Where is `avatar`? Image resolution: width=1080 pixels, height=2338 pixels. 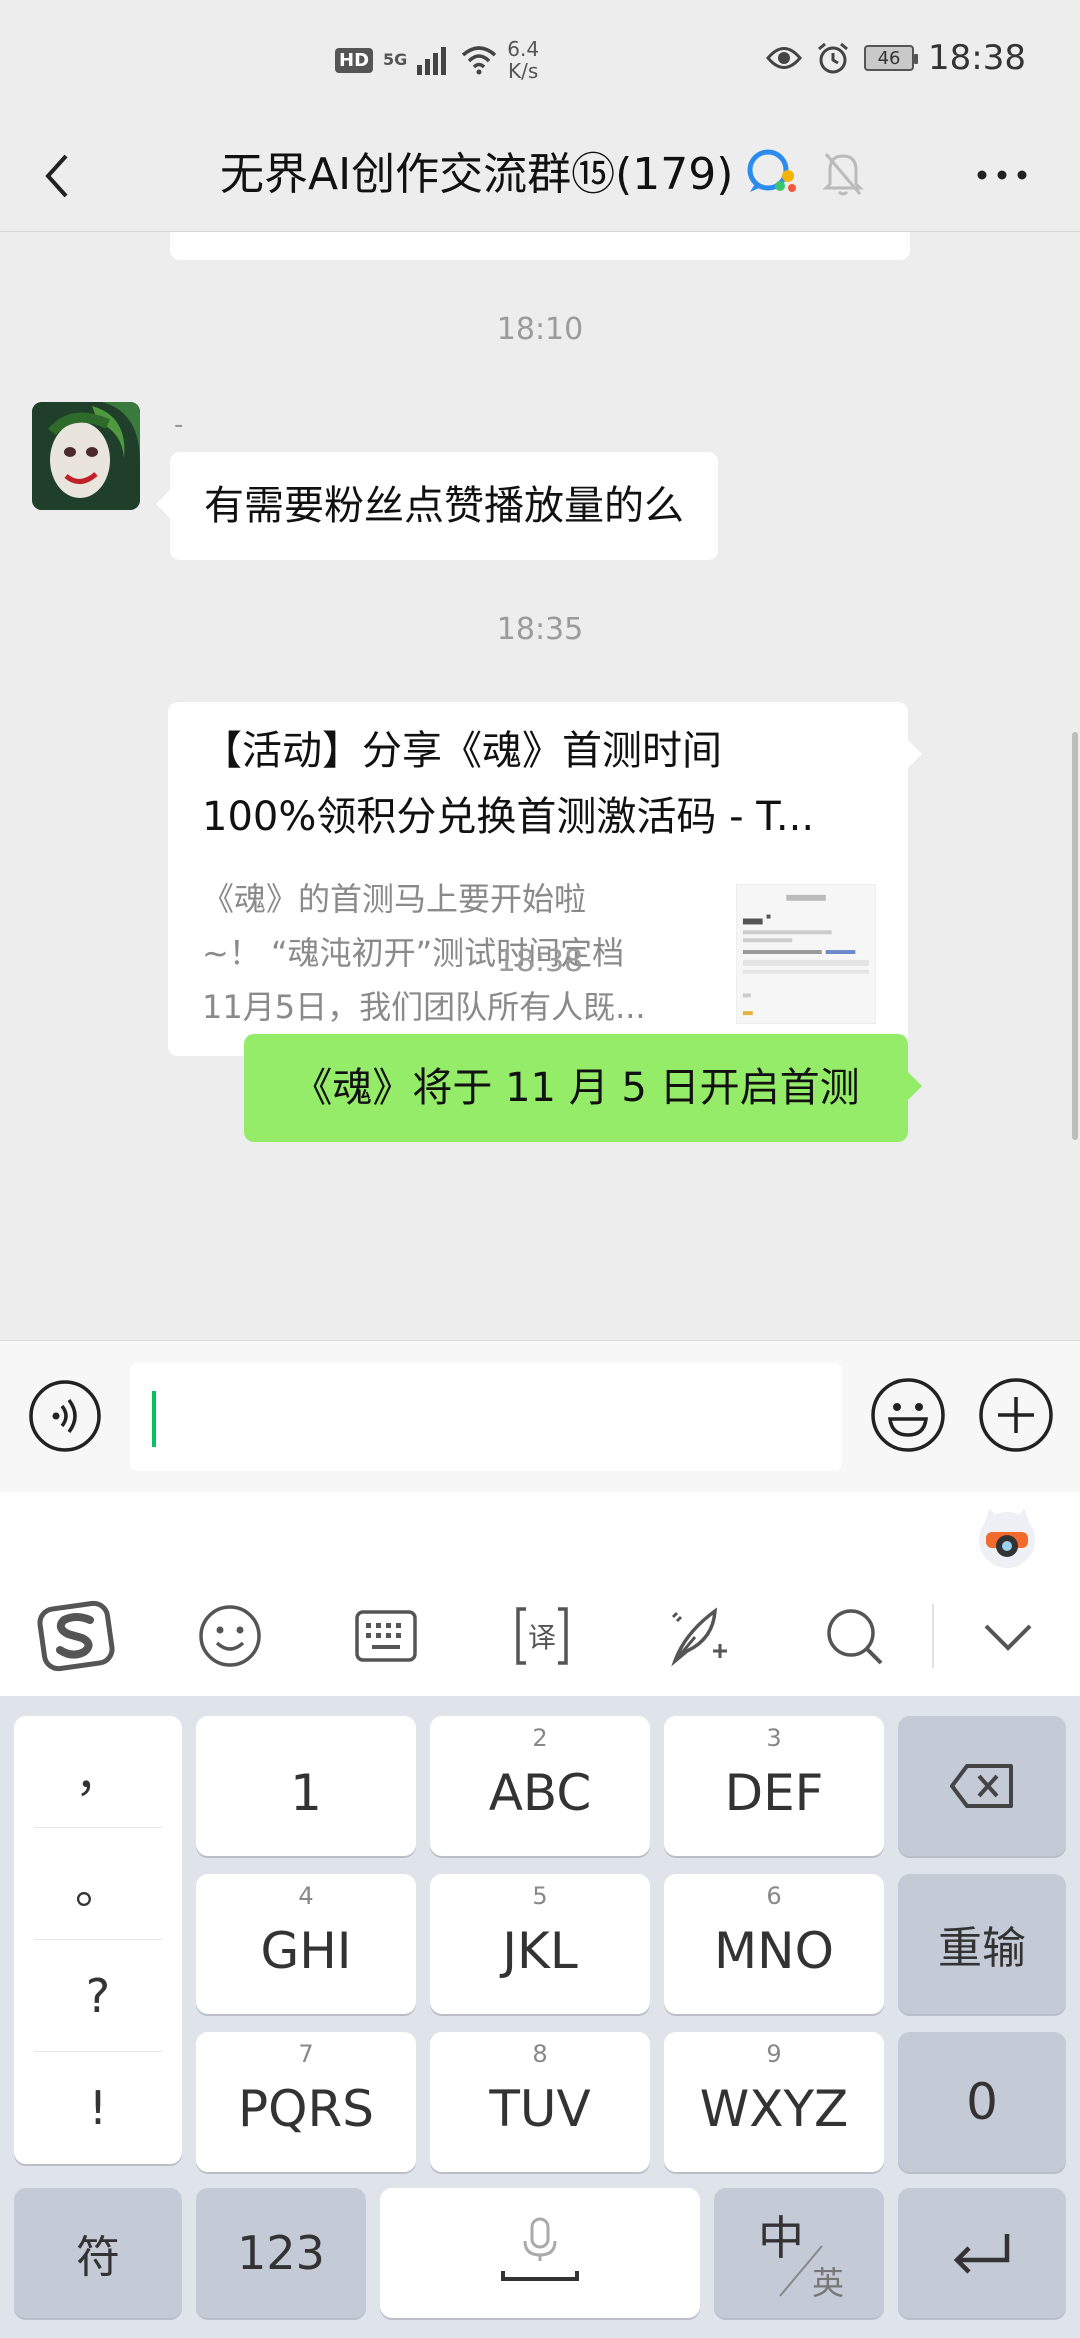
avatar is located at coordinates (86, 456).